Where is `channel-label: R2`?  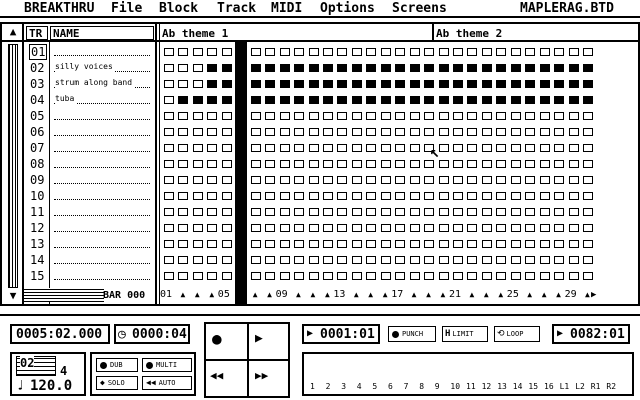
channel-label: R2 is located at coordinates (611, 386).